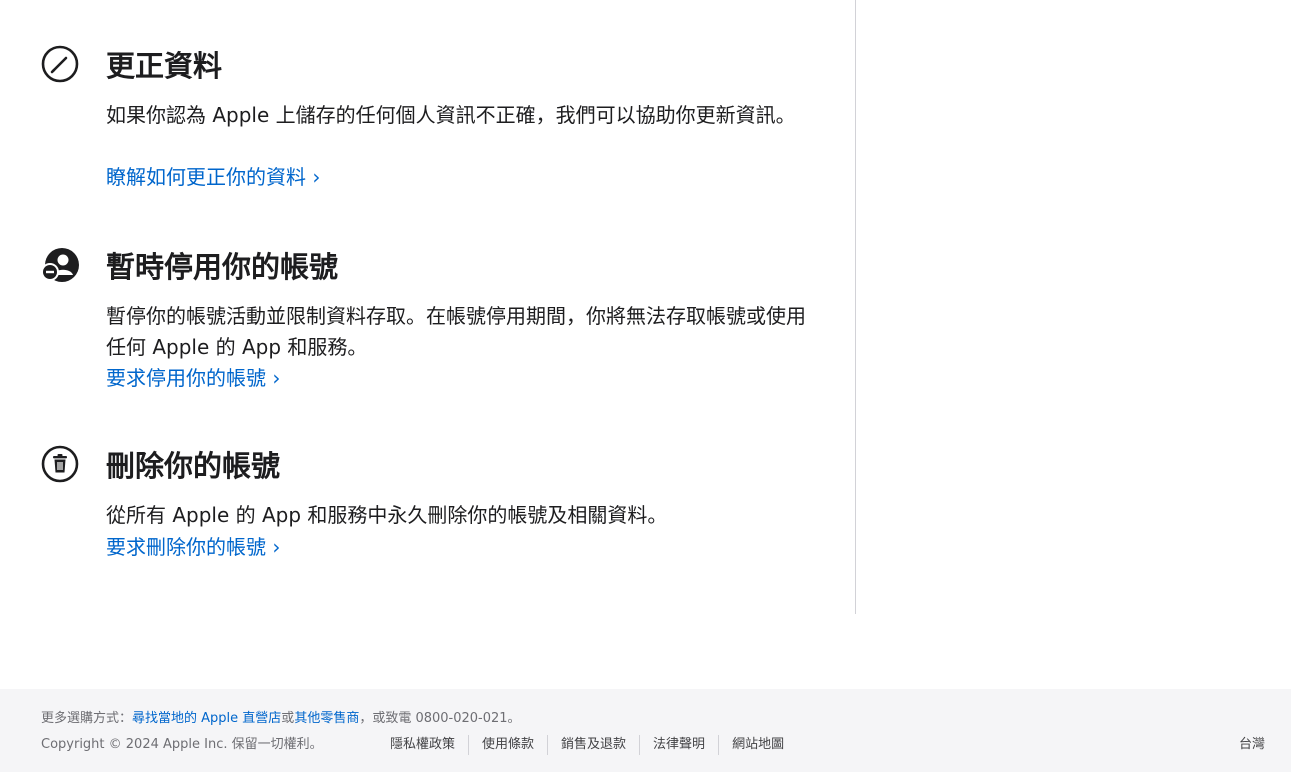 Image resolution: width=1291 pixels, height=772 pixels. What do you see at coordinates (440, 718) in the screenshot?
I see `call-text: ，或致電 0800-020-021。` at bounding box center [440, 718].